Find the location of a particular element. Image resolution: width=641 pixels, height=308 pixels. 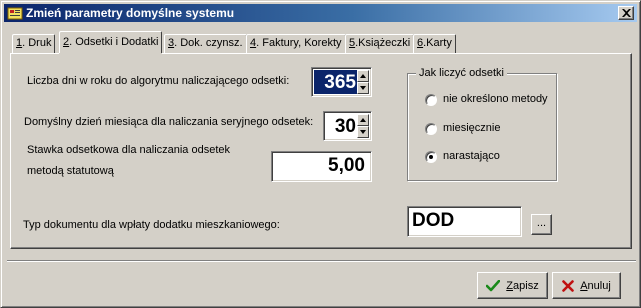

bottom-separator is located at coordinates (321, 261).